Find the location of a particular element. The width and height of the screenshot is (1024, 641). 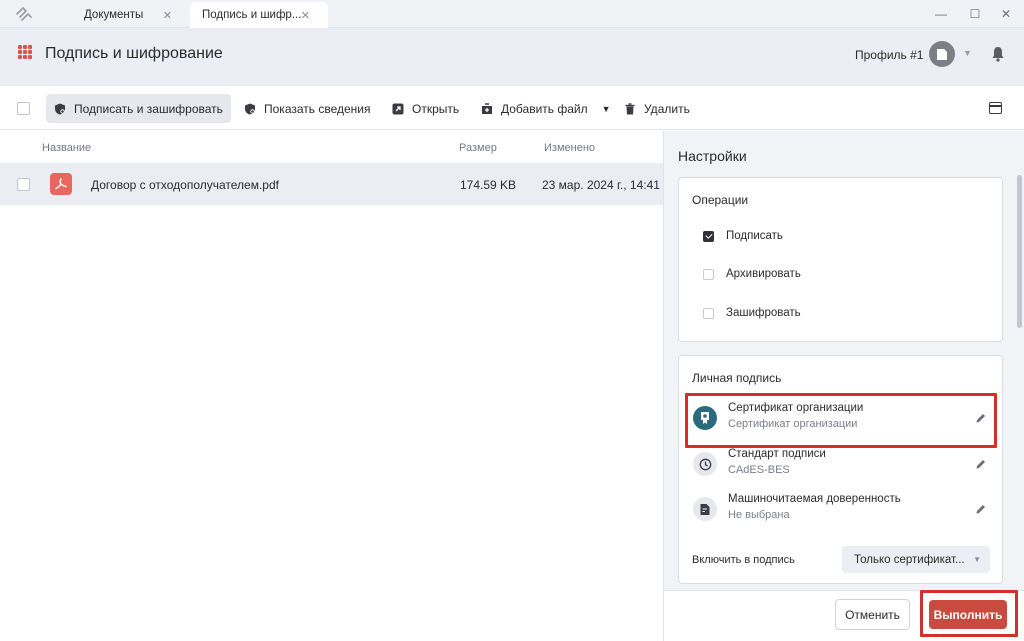

file-size: 174.59 KB is located at coordinates (488, 185).